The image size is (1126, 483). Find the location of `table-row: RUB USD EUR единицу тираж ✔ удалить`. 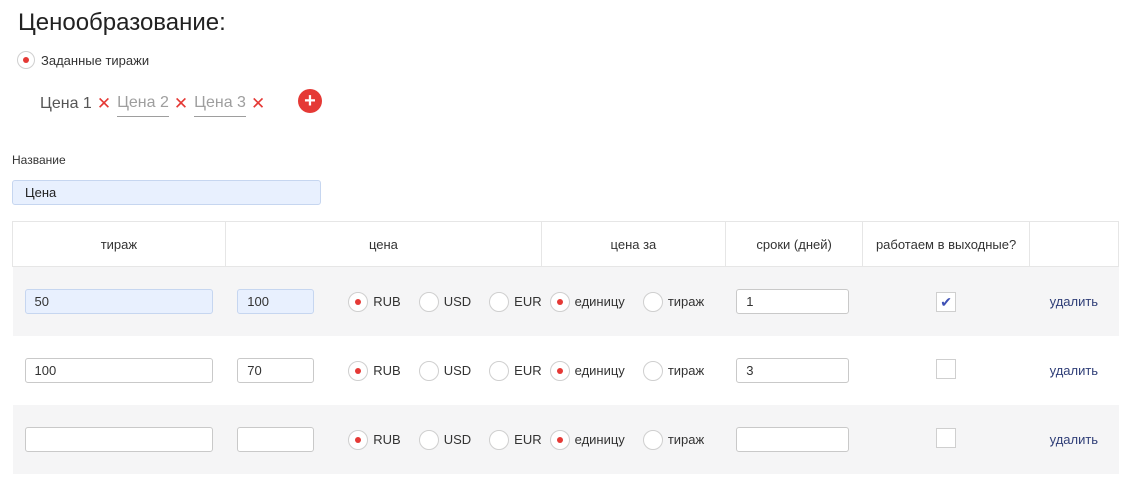

table-row: RUB USD EUR единицу тираж ✔ удалить is located at coordinates (565, 301).